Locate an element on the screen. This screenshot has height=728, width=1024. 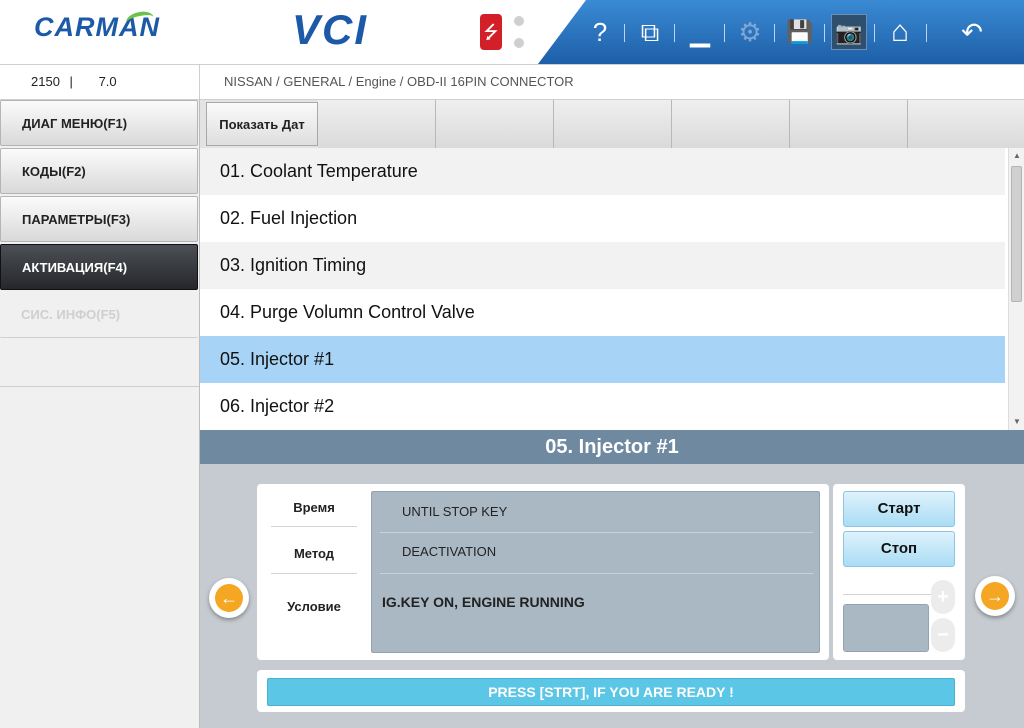
condition-label: Условие is located at coordinates (314, 606).